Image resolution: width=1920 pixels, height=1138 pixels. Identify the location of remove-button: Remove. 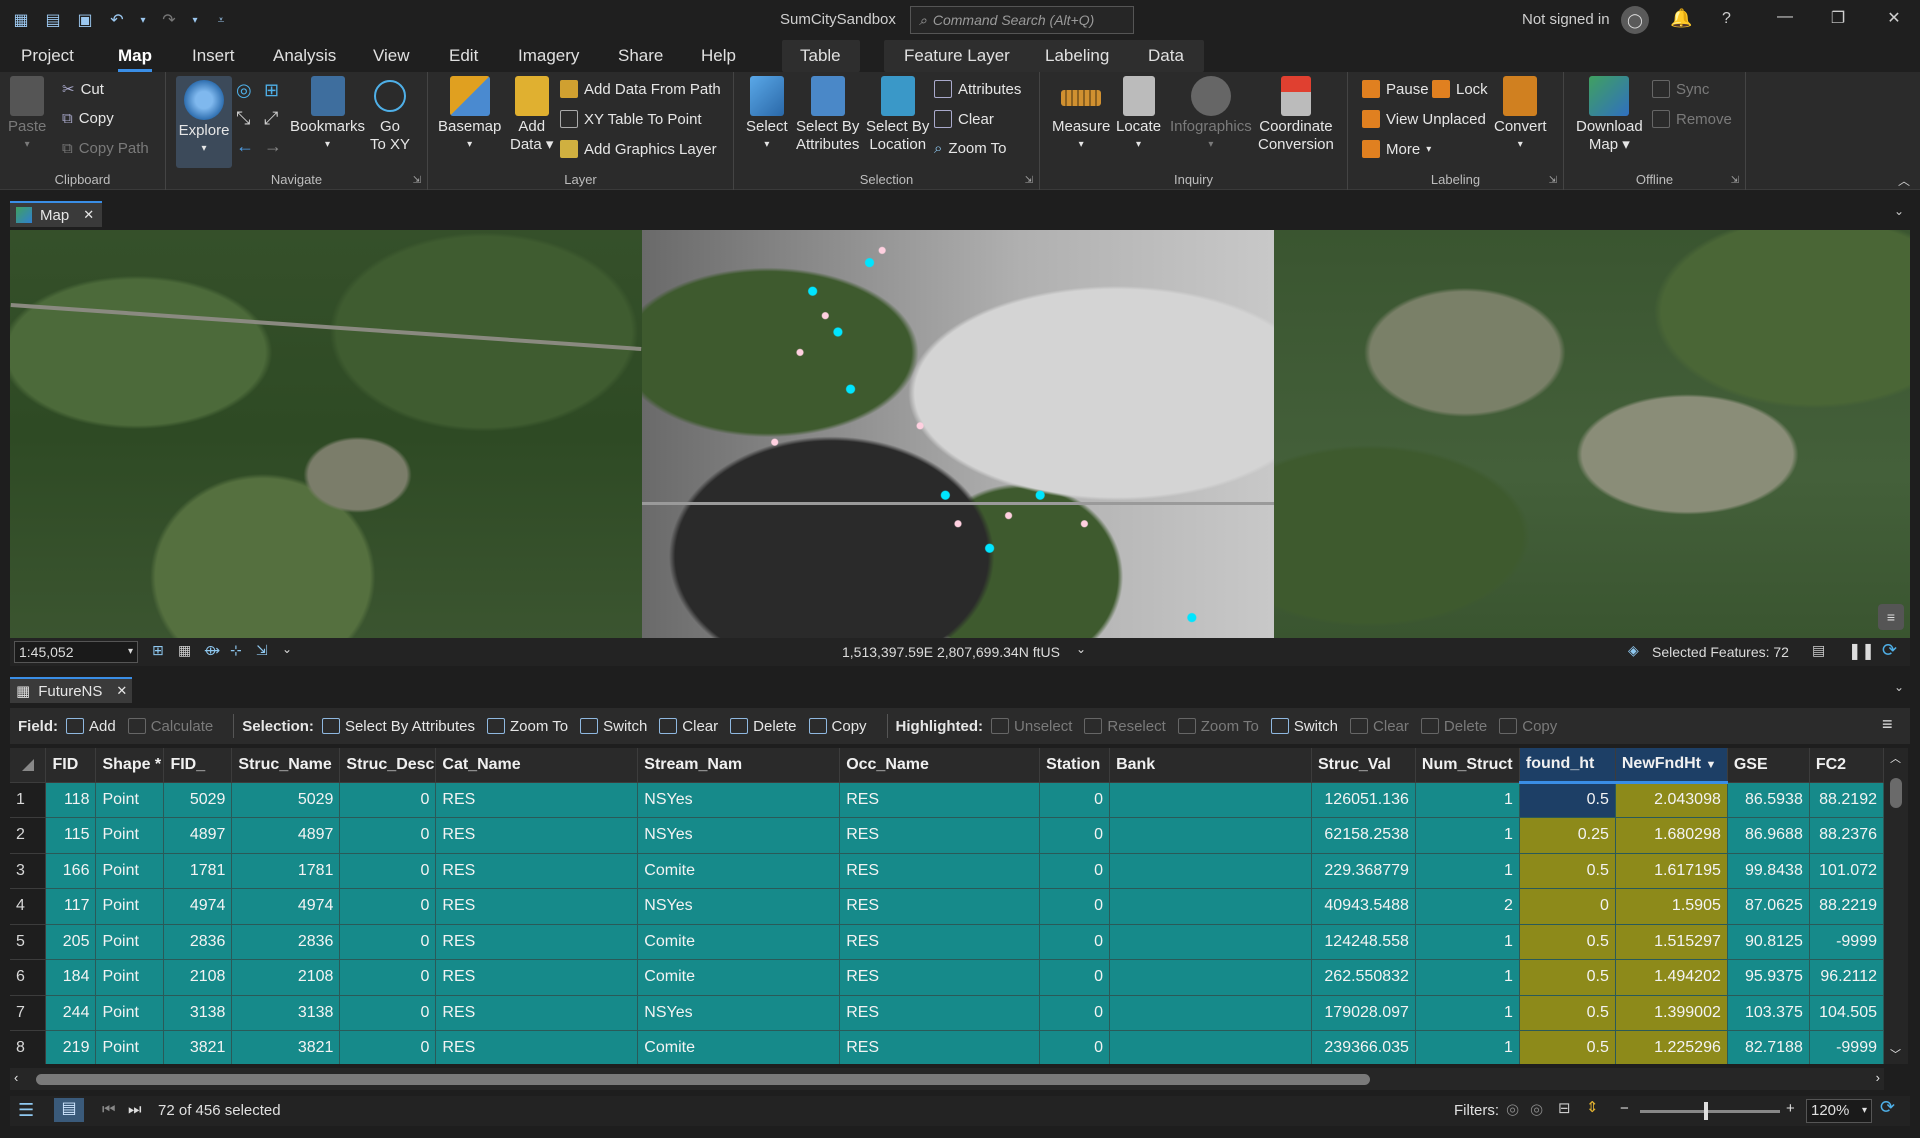
(1692, 119).